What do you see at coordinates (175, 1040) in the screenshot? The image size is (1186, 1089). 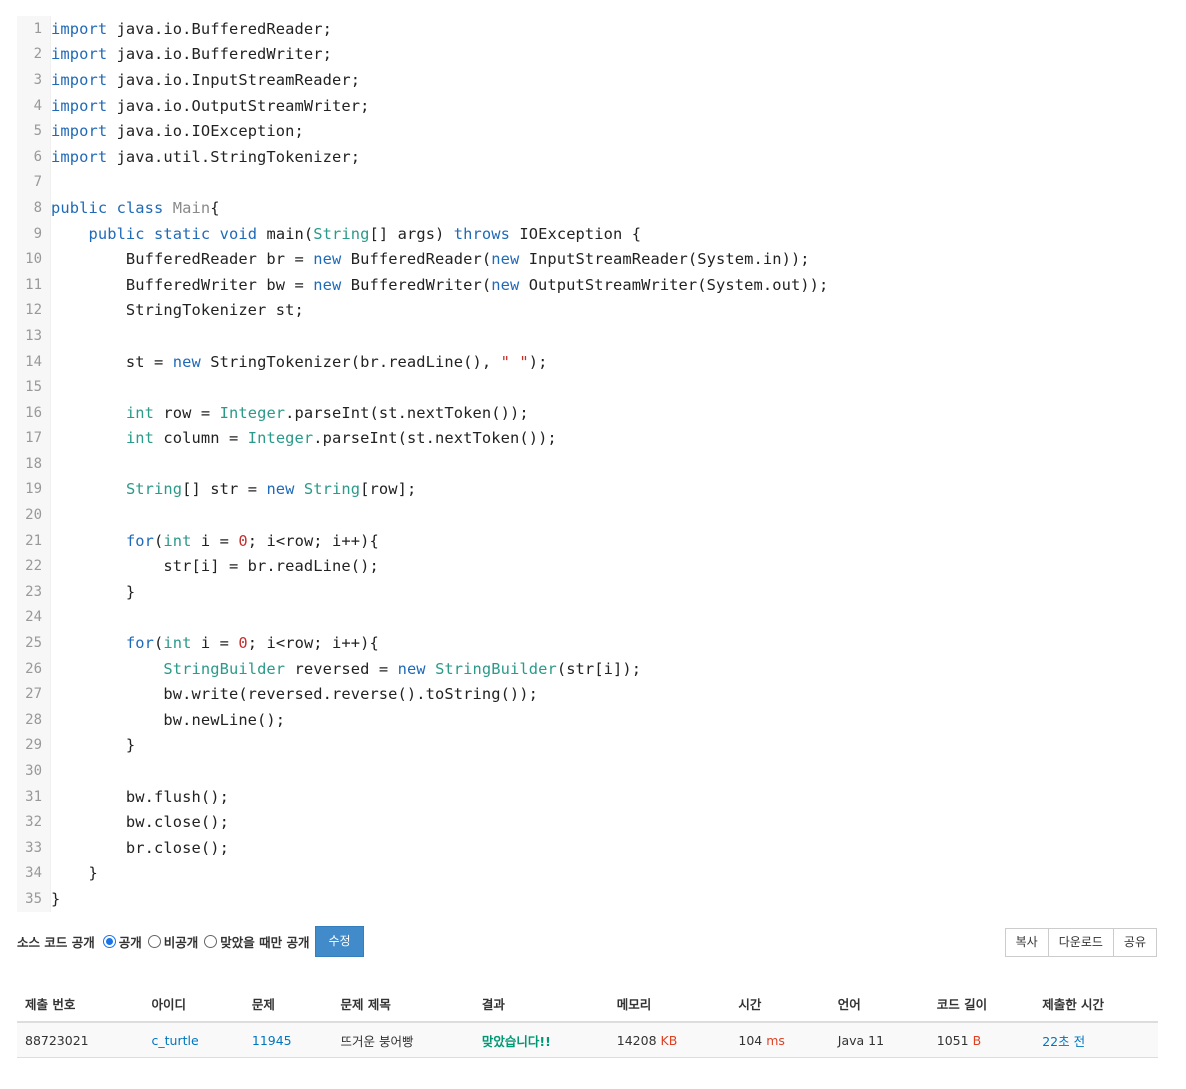 I see `user-id-link: c_turtle` at bounding box center [175, 1040].